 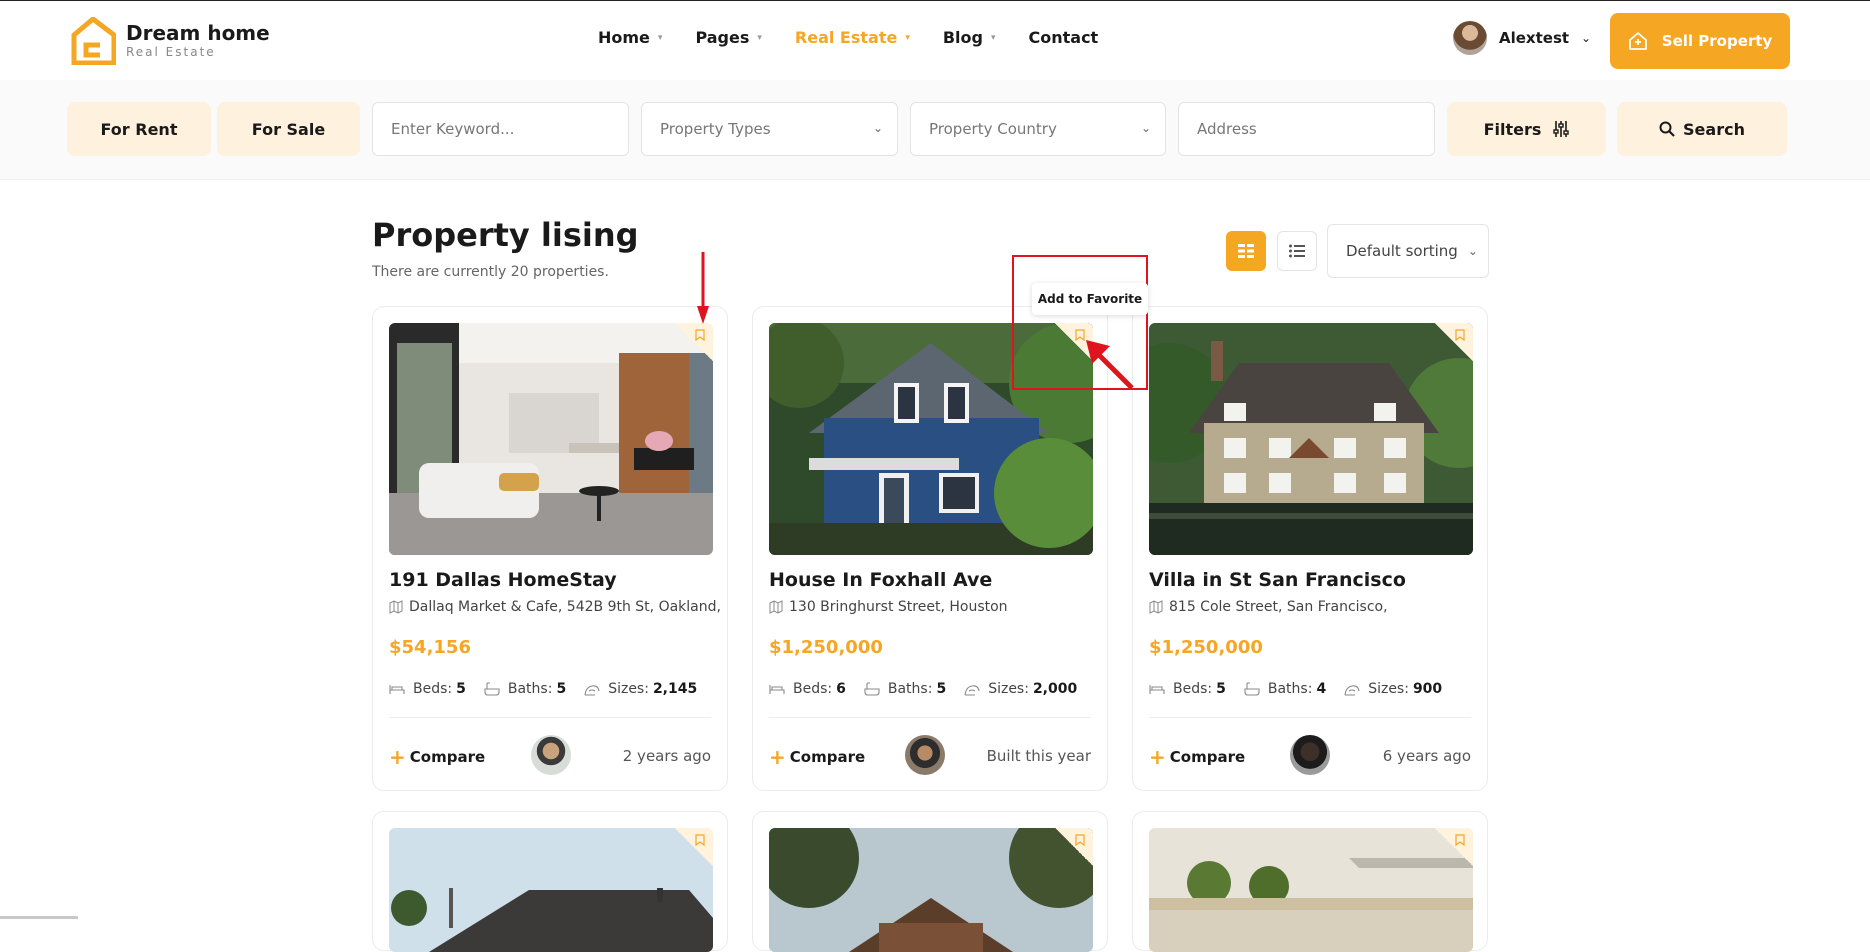 I want to click on area-icon, so click(x=1352, y=690).